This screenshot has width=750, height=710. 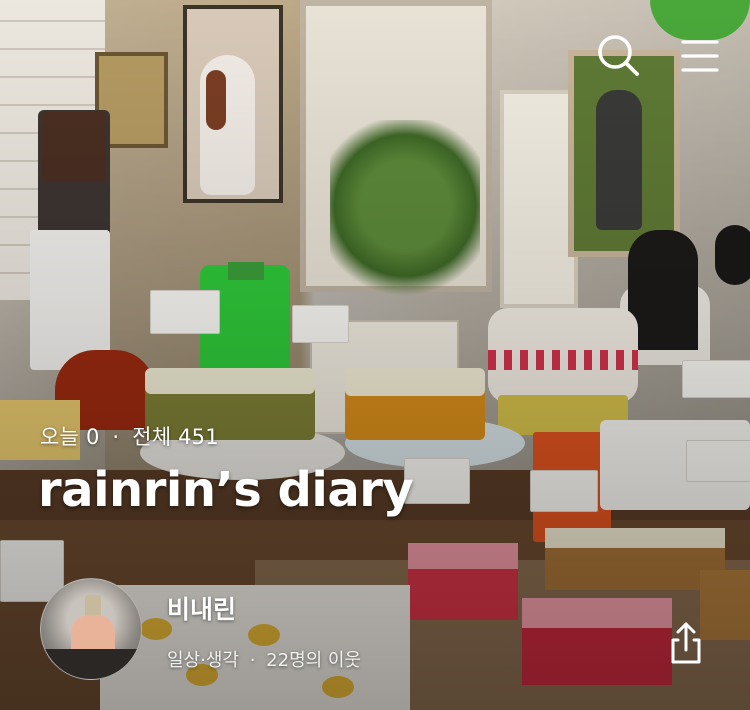 What do you see at coordinates (201, 608) in the screenshot?
I see `nickname: 비내린` at bounding box center [201, 608].